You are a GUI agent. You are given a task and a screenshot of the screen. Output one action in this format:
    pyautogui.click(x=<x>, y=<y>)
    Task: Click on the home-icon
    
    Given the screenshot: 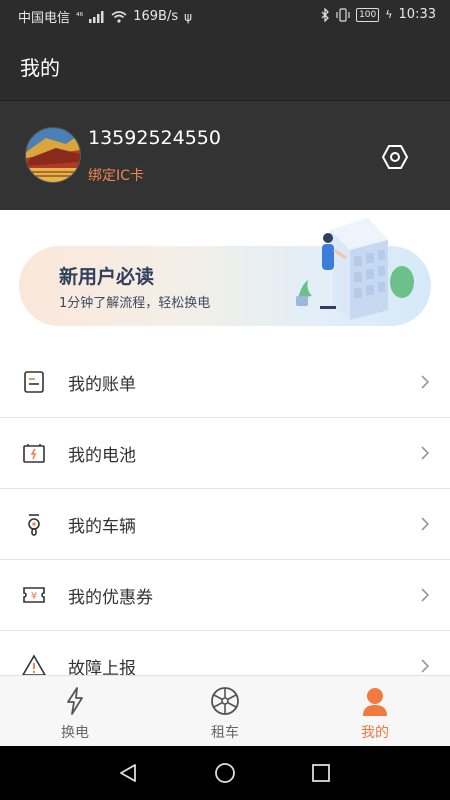 What is the action you would take?
    pyautogui.click(x=225, y=773)
    